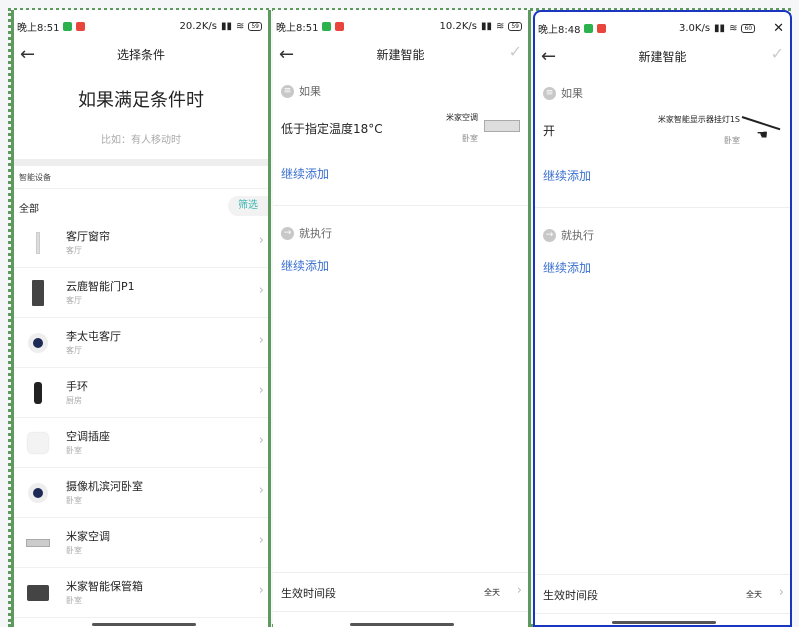  What do you see at coordinates (104, 586) in the screenshot?
I see `device-name: 米家智能保管箱` at bounding box center [104, 586].